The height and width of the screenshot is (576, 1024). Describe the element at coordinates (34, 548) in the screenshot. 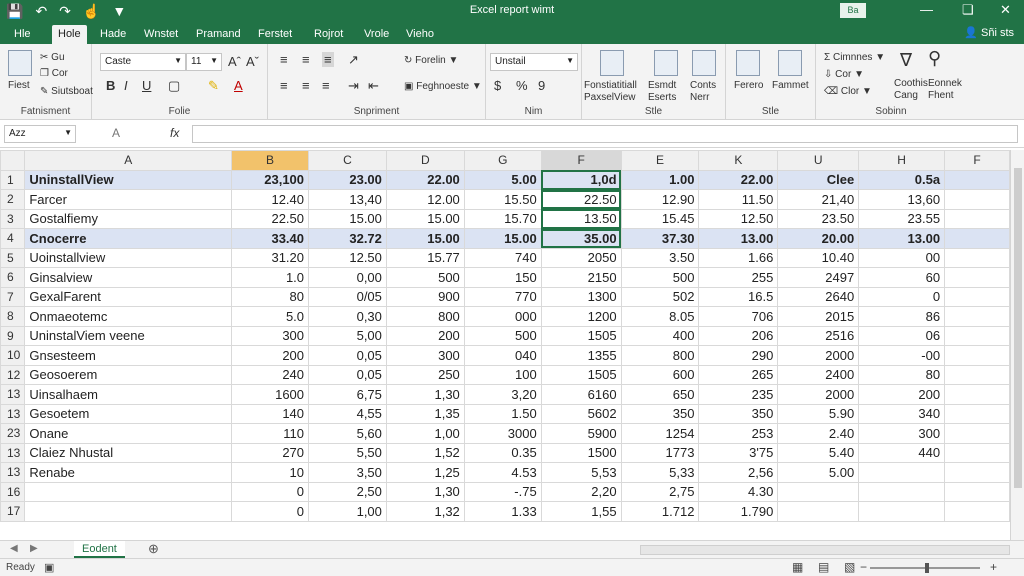

I see `next-sheet-icon: ▶` at that location.